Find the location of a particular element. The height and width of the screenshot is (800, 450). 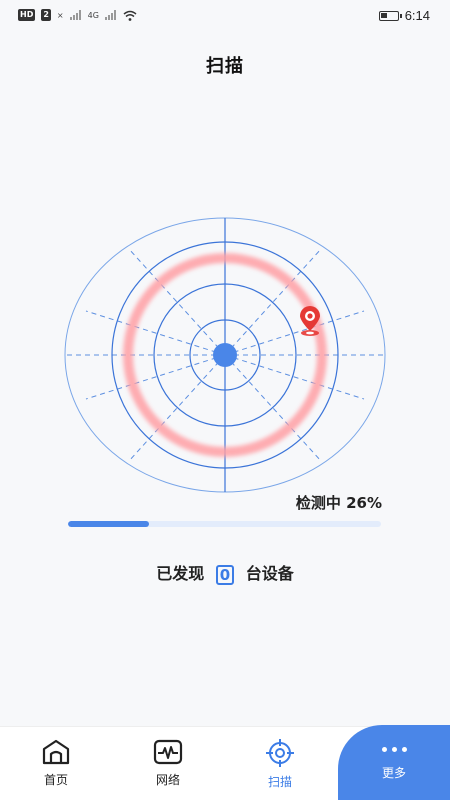

status-time: 6:14 is located at coordinates (417, 15).